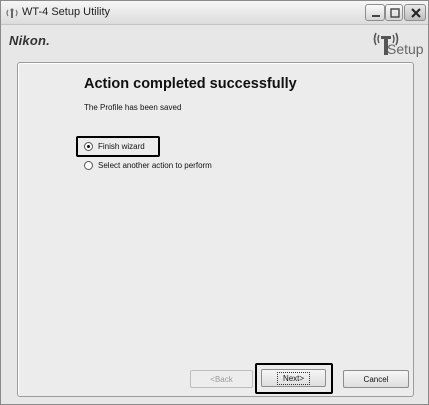  What do you see at coordinates (155, 165) in the screenshot?
I see `select-another-action-label: Select another action to perform` at bounding box center [155, 165].